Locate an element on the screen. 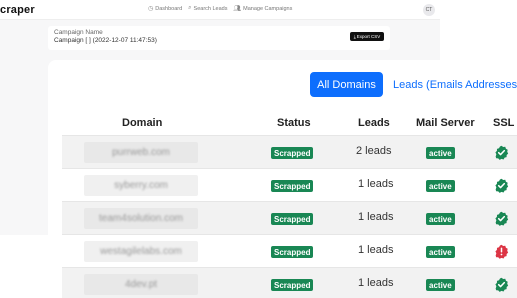 Image resolution: width=517 pixels, height=298 pixels. nav-dashboard: ◷ Dashboard is located at coordinates (165, 9).